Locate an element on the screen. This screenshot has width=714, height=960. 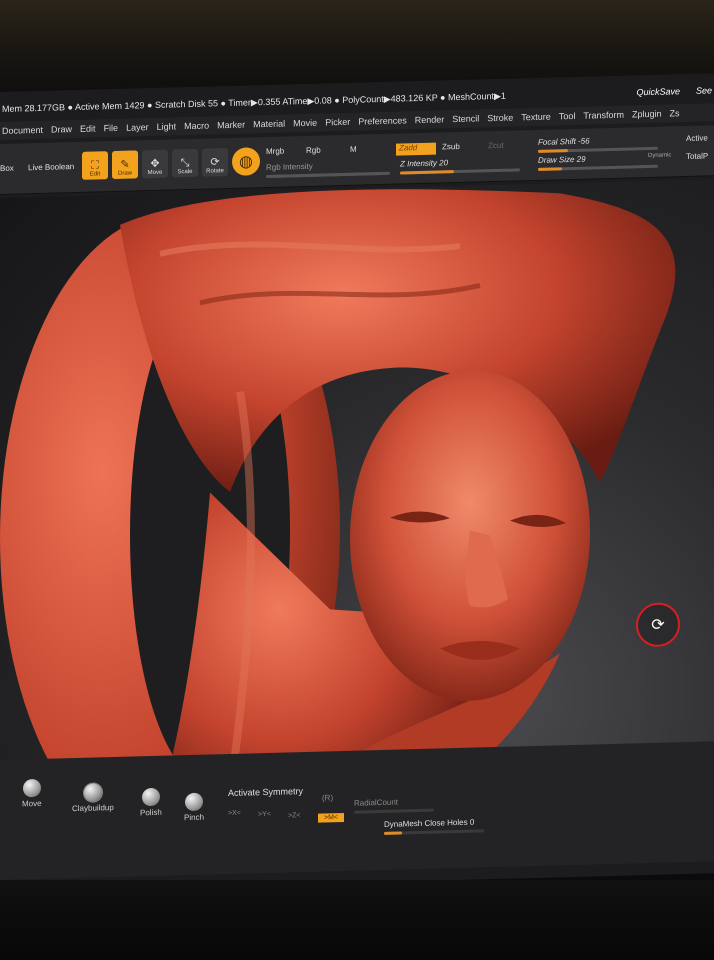
radial-count-slider is located at coordinates (394, 811).